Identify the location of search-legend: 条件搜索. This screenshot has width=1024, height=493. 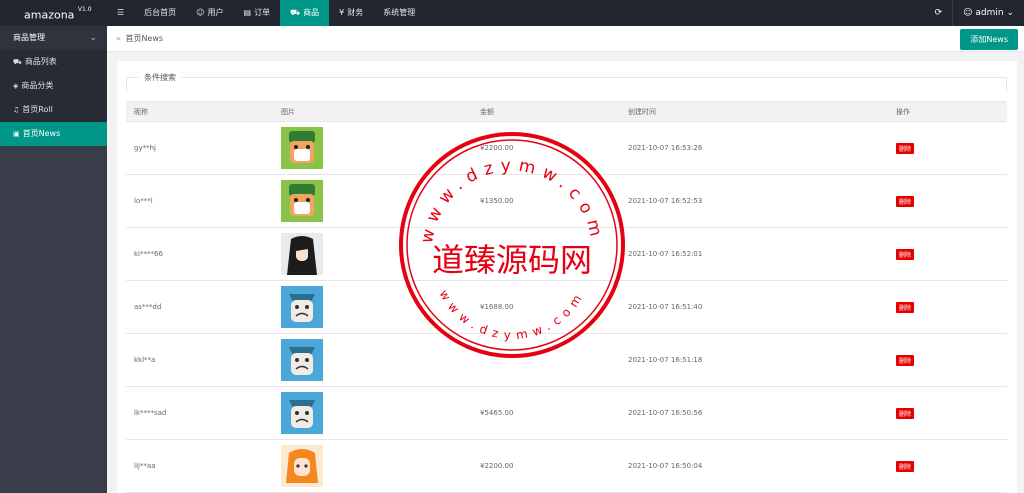
(160, 77).